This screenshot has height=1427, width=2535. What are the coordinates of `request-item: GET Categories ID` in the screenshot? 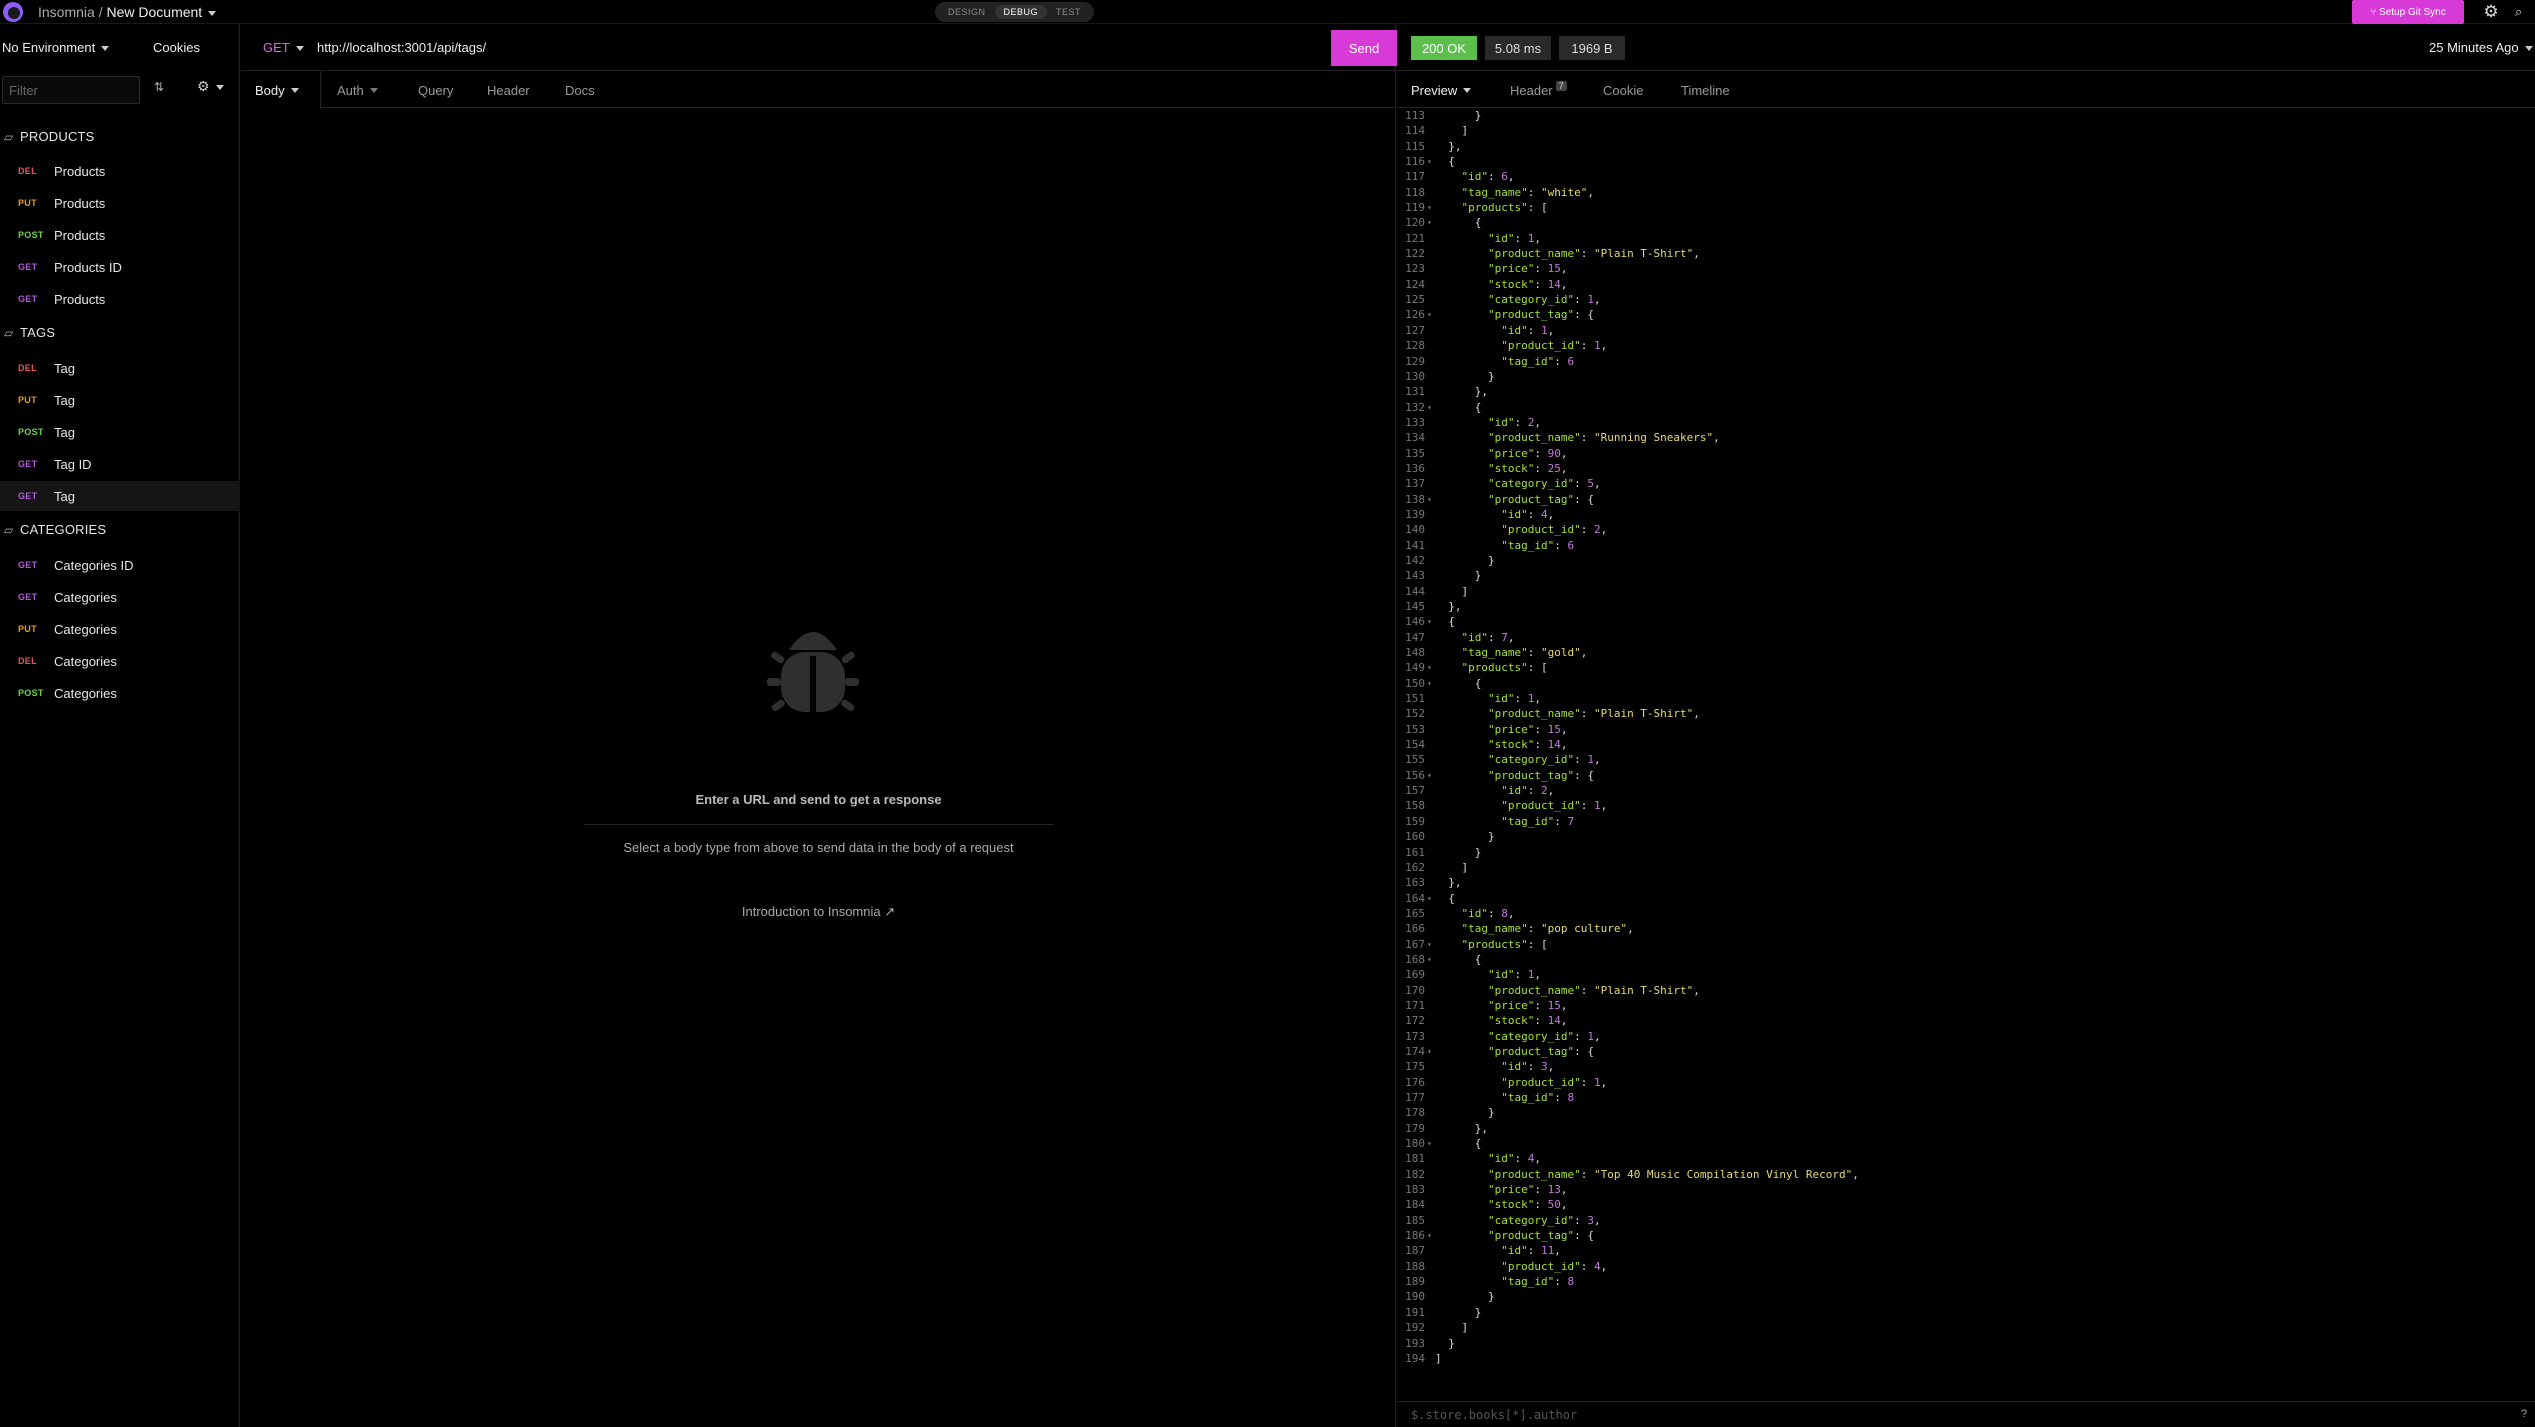 It's located at (120, 565).